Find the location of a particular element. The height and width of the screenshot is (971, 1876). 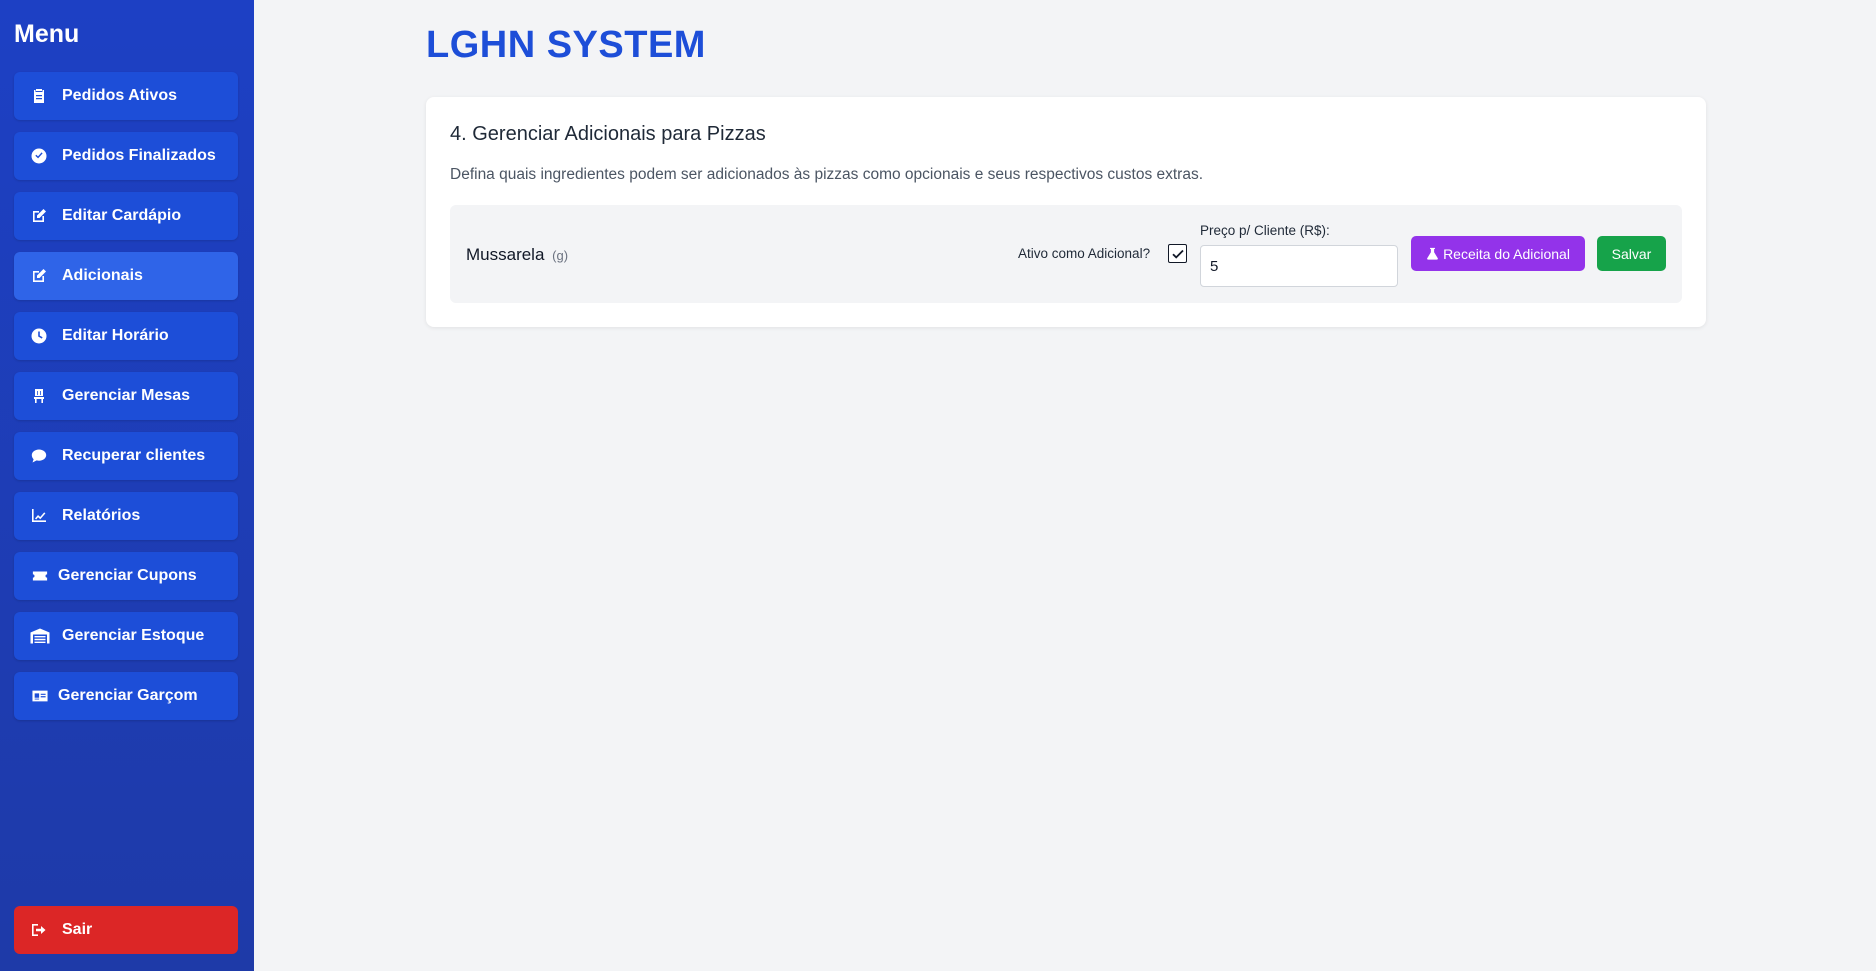

sidebar-item-label: Gerenciar Garçom is located at coordinates (128, 695).